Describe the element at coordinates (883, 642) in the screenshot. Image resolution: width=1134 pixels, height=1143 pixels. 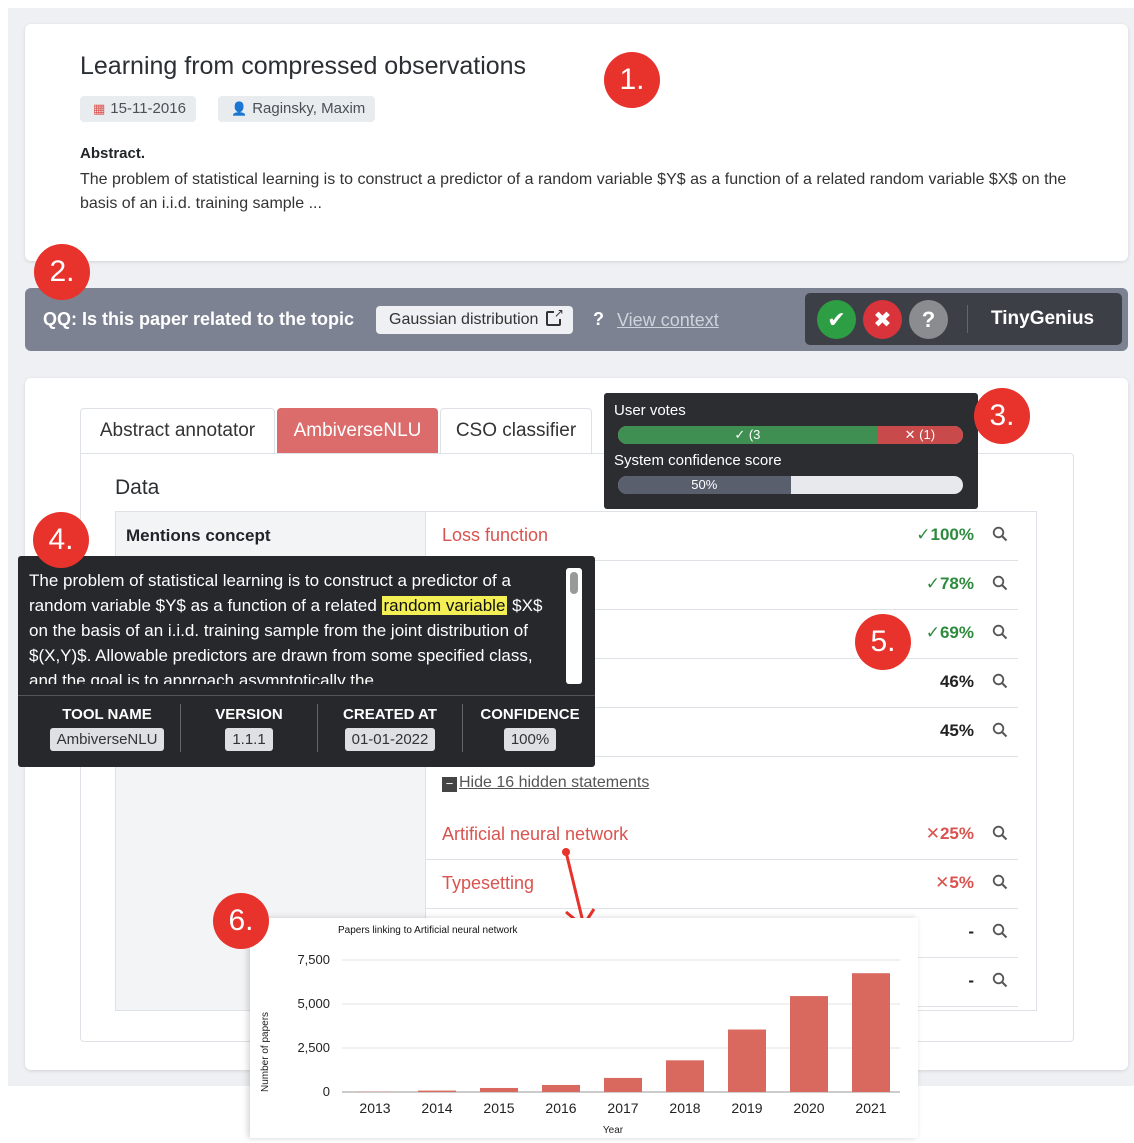
I see `callout-5: 5.` at that location.